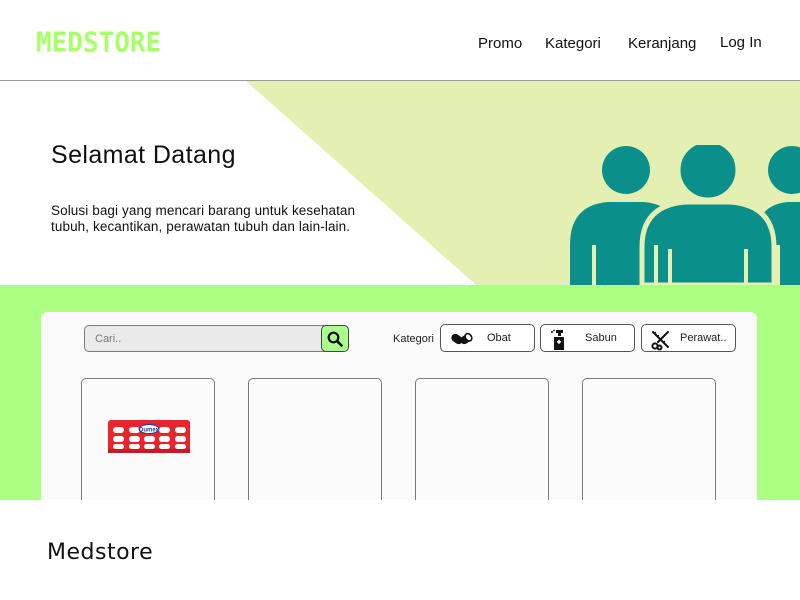  I want to click on category-label: Kategori, so click(413, 339).